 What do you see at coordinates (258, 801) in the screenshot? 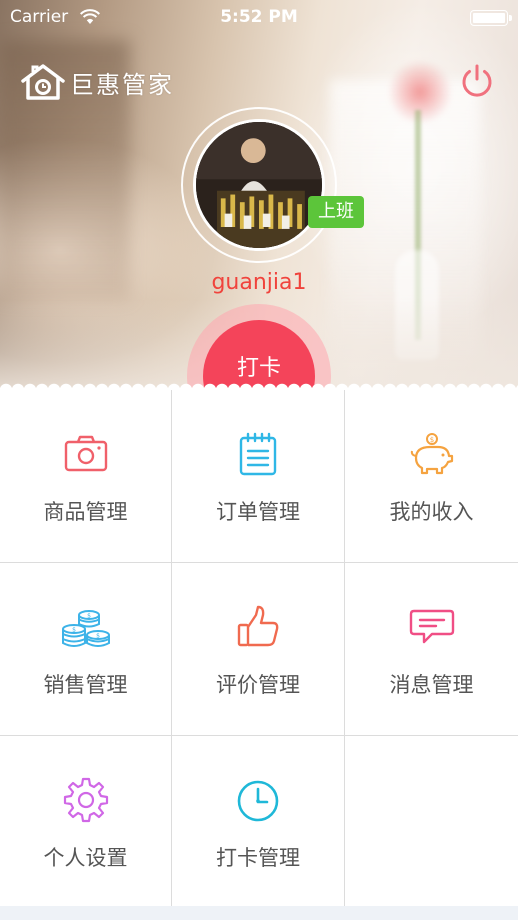
I see `clock-icon` at bounding box center [258, 801].